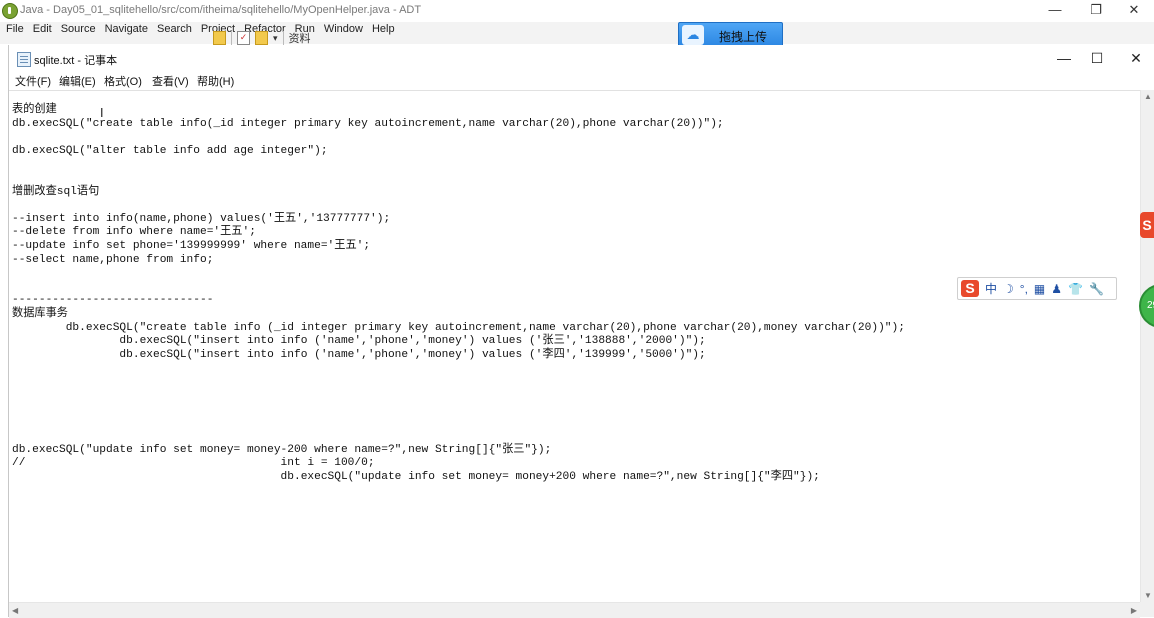  What do you see at coordinates (1008, 289) in the screenshot?
I see `moon-icon: ☽` at bounding box center [1008, 289].